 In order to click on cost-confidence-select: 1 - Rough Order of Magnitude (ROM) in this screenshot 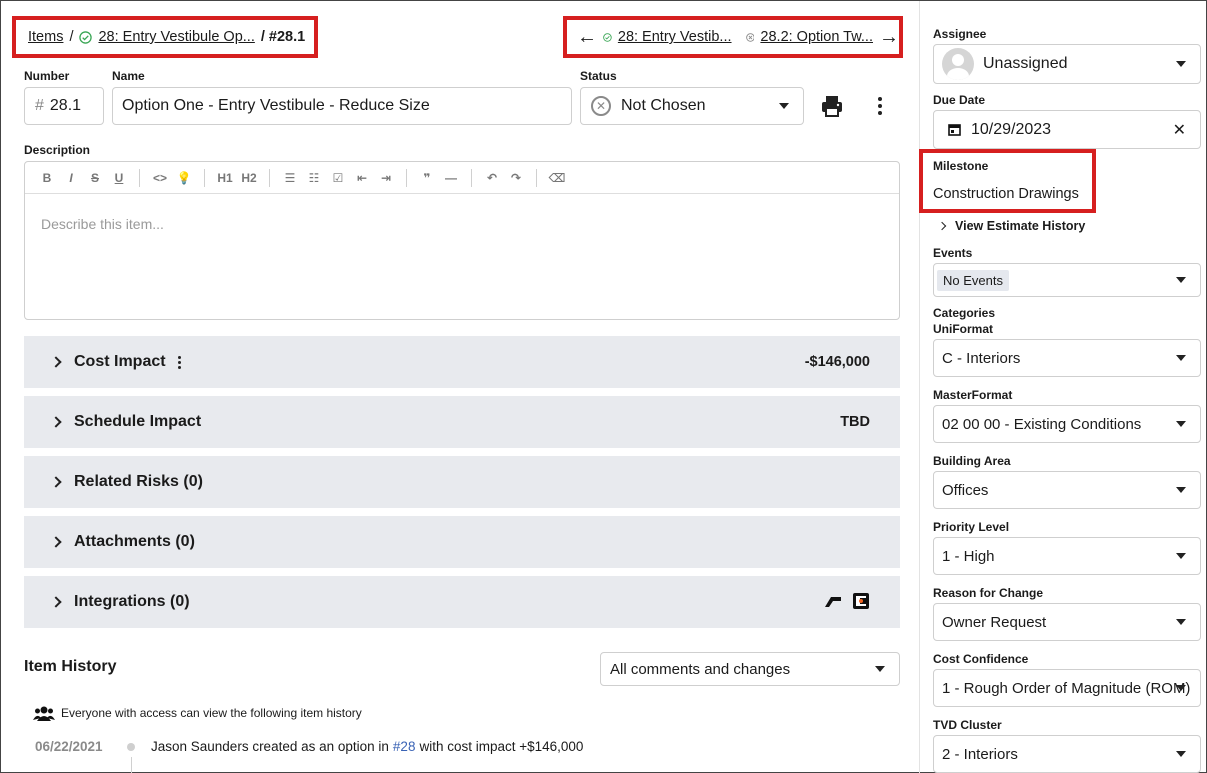, I will do `click(1067, 688)`.